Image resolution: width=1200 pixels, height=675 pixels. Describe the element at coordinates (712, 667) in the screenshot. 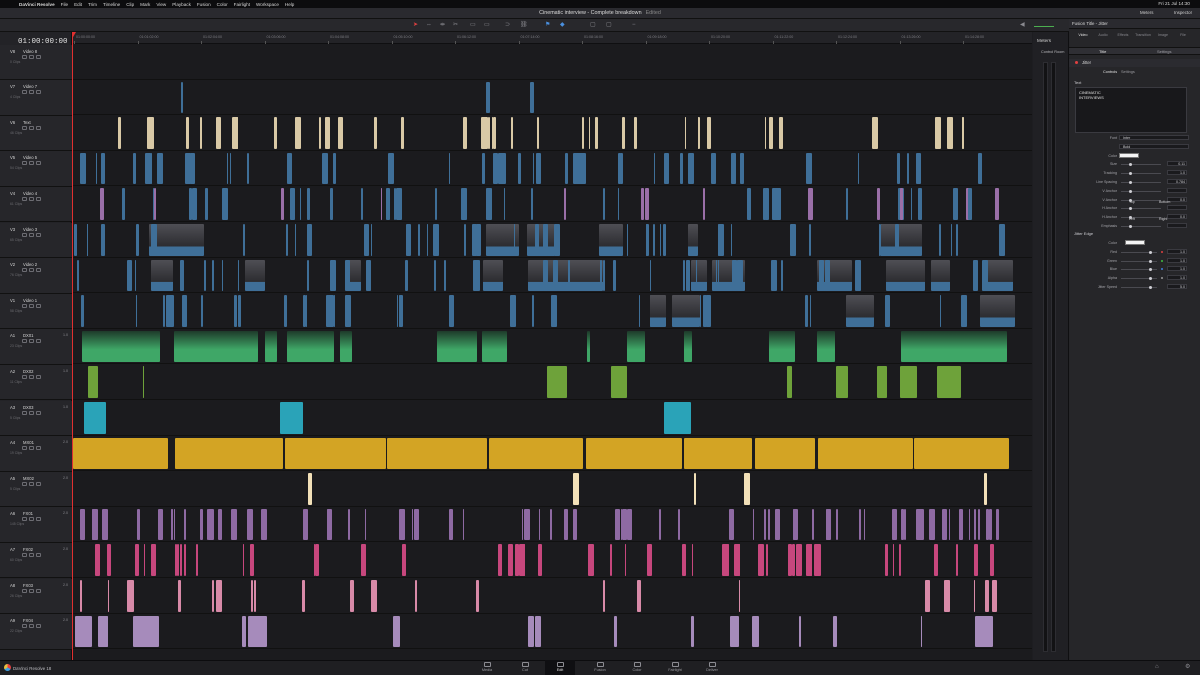

I see `page-deliver: Deliver` at that location.